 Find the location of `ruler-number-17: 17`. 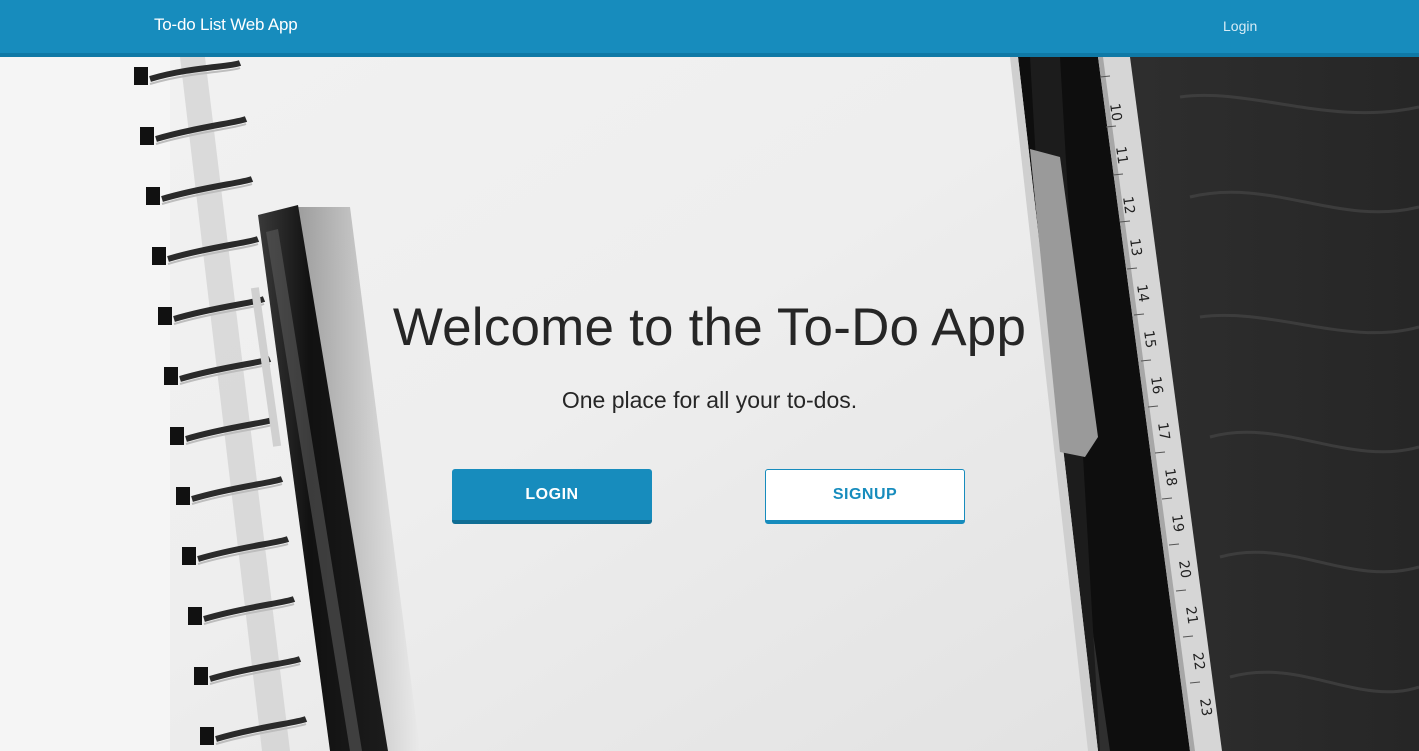

ruler-number-17: 17 is located at coordinates (1163, 431).